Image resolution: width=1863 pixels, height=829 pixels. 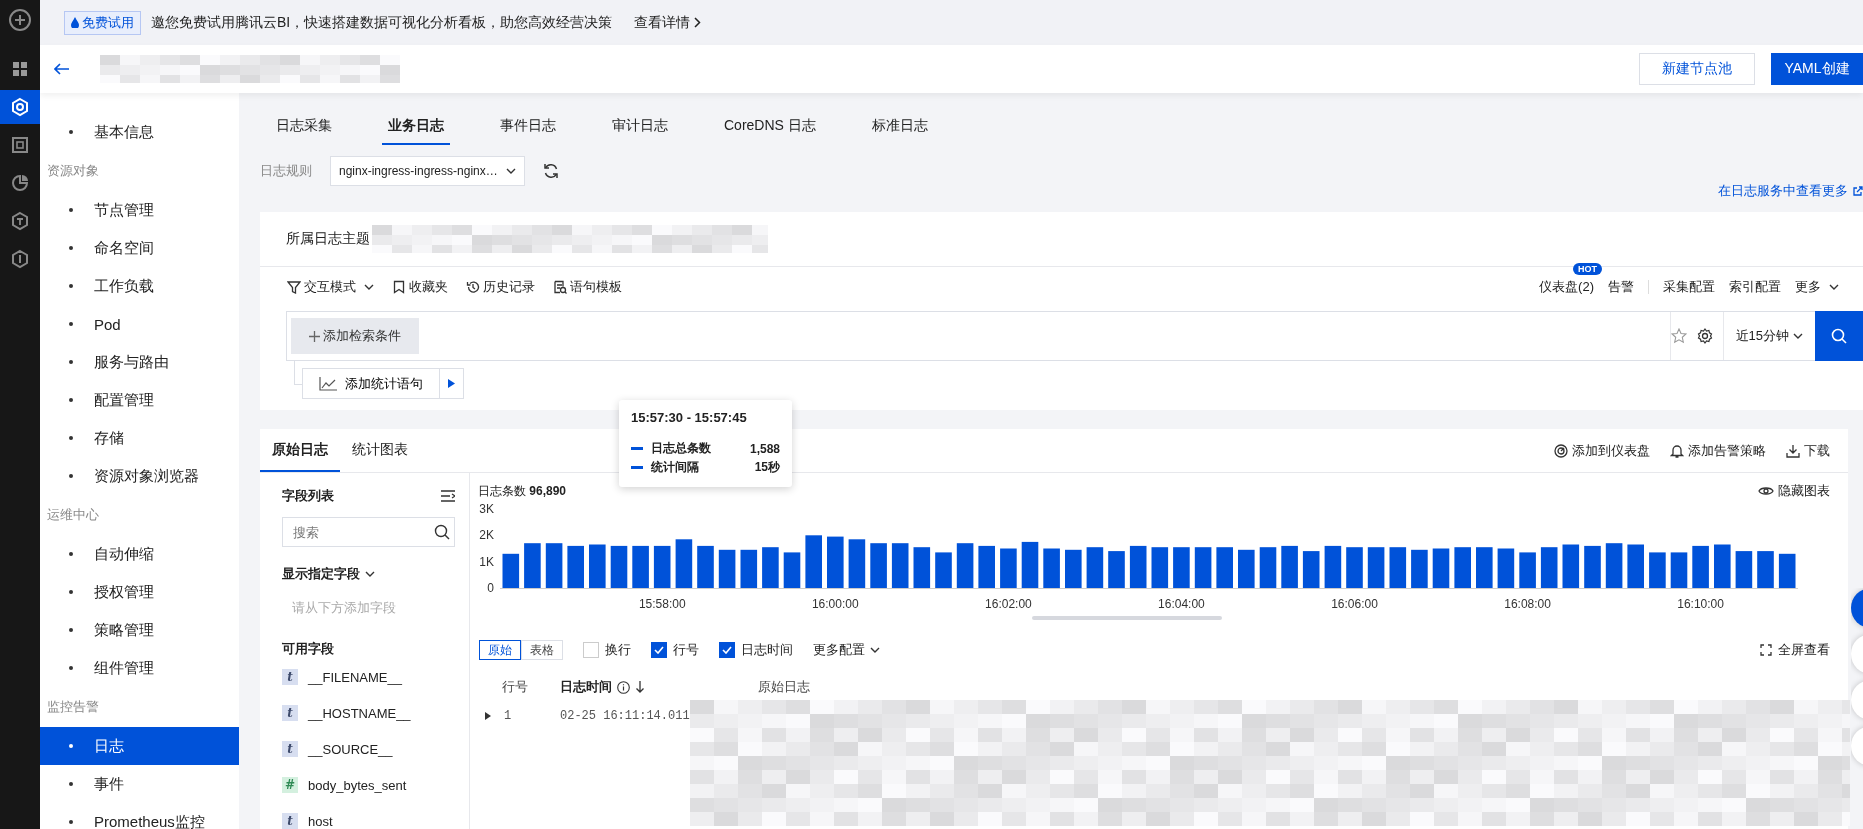 I want to click on tab: 日志采集, so click(x=304, y=131).